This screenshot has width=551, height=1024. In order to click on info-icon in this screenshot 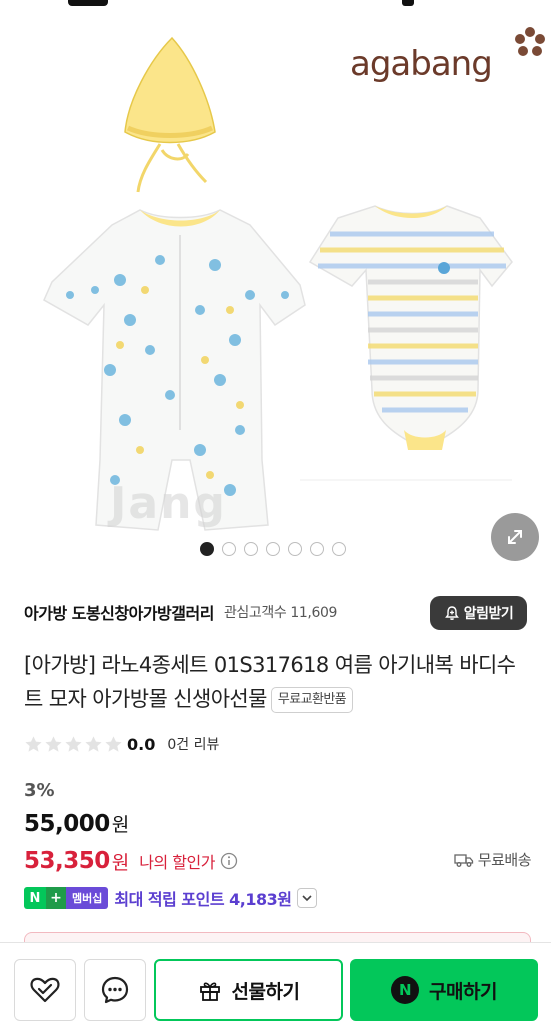, I will do `click(229, 861)`.